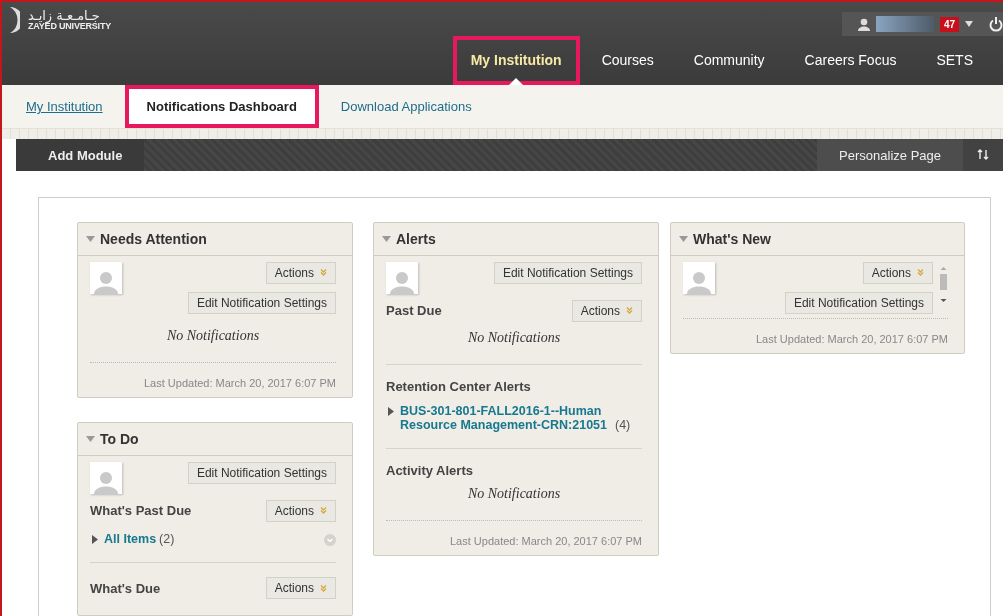  I want to click on reorder-button, so click(983, 155).